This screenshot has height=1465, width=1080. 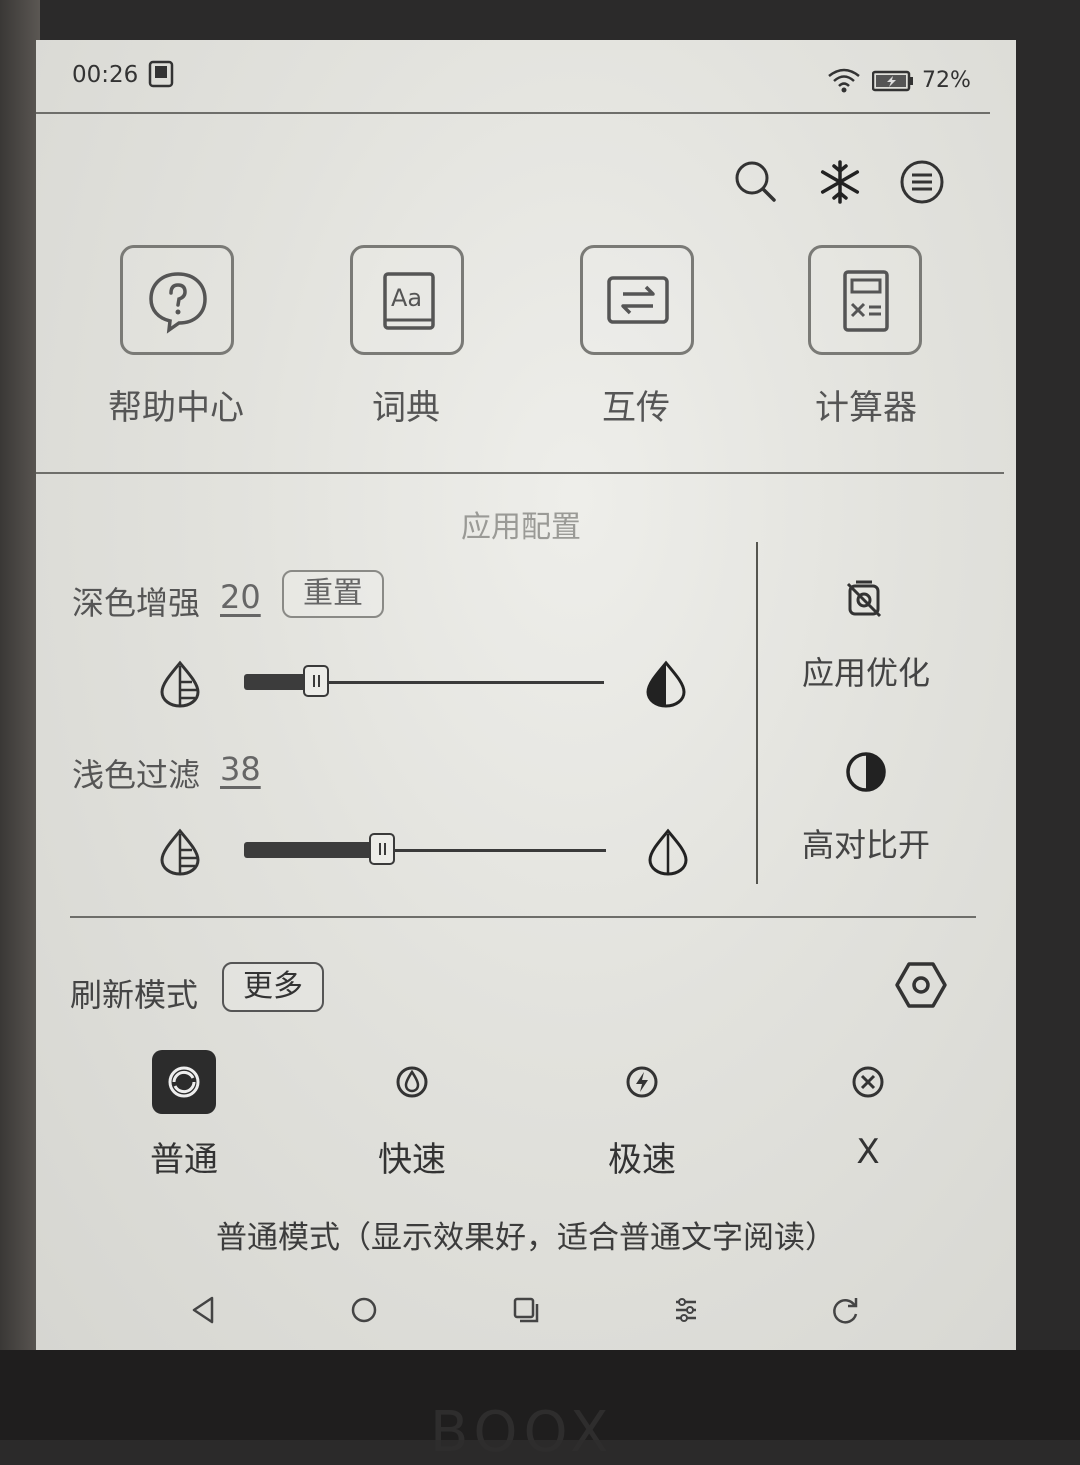 I want to click on app-optimize-label: 应用优化, so click(x=866, y=671).